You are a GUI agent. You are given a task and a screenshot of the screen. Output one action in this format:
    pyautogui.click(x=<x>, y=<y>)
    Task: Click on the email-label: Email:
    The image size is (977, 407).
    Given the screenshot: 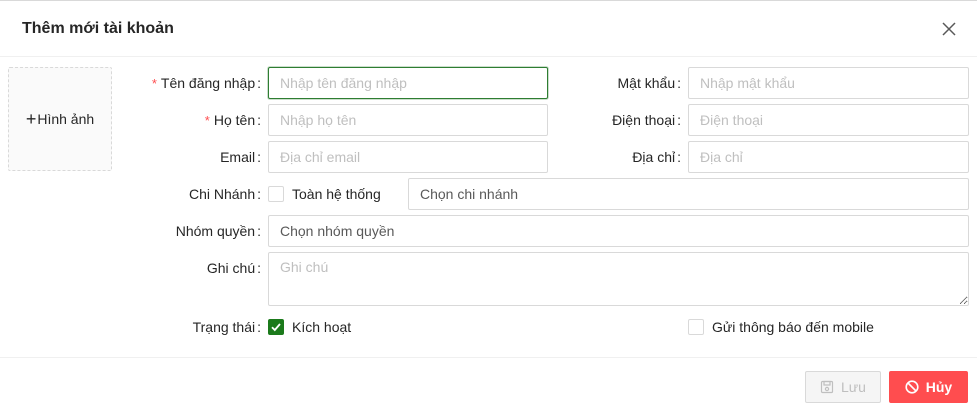 What is the action you would take?
    pyautogui.click(x=240, y=157)
    